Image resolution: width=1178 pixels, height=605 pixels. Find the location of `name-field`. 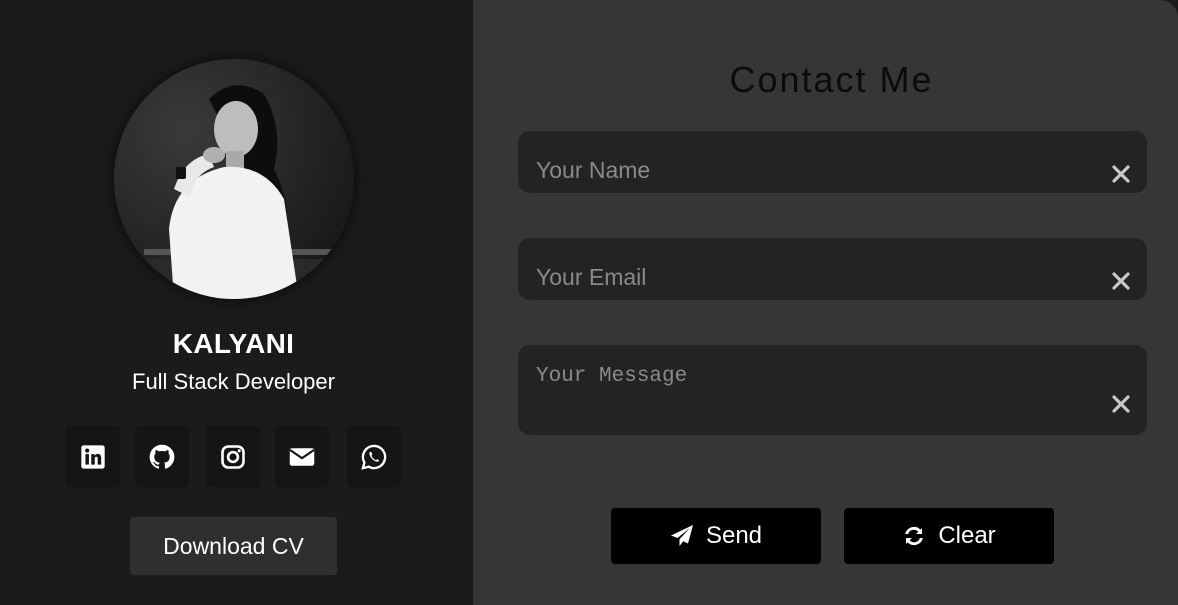

name-field is located at coordinates (832, 162).